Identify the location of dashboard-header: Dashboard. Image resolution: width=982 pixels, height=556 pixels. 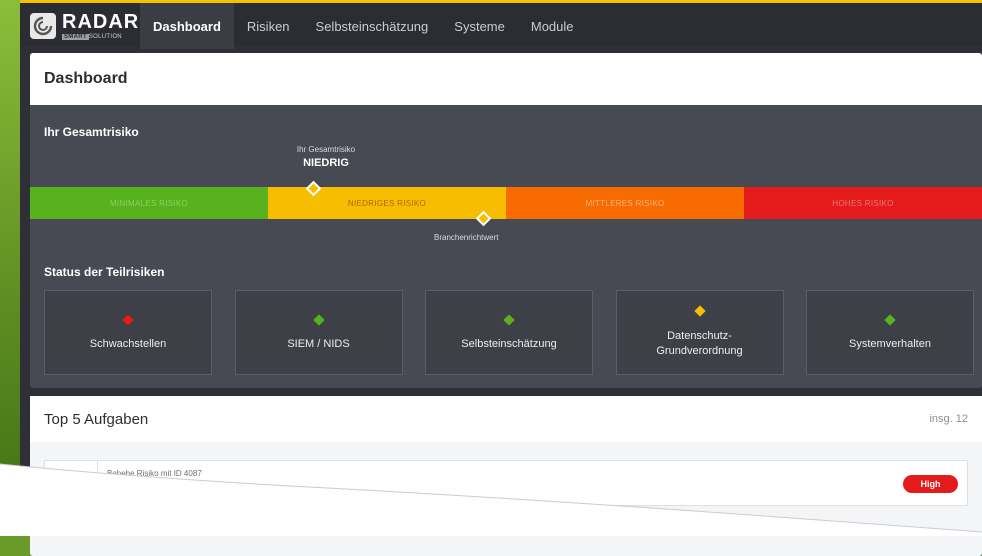
(506, 79).